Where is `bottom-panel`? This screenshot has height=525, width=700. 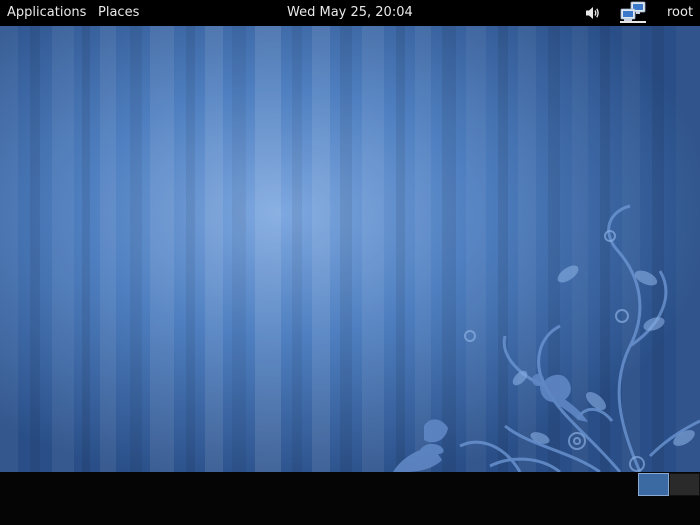 bottom-panel is located at coordinates (350, 498).